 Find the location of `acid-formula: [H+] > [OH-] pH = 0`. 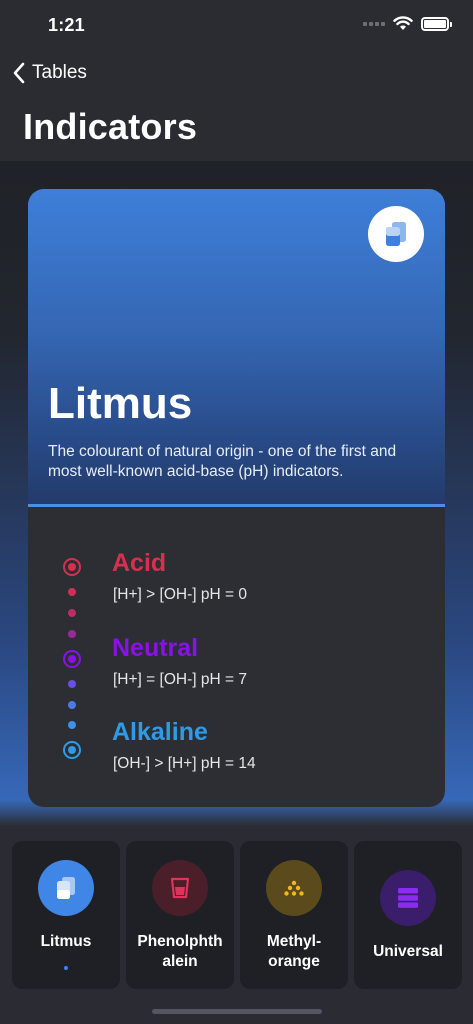

acid-formula: [H+] > [OH-] pH = 0 is located at coordinates (180, 594).